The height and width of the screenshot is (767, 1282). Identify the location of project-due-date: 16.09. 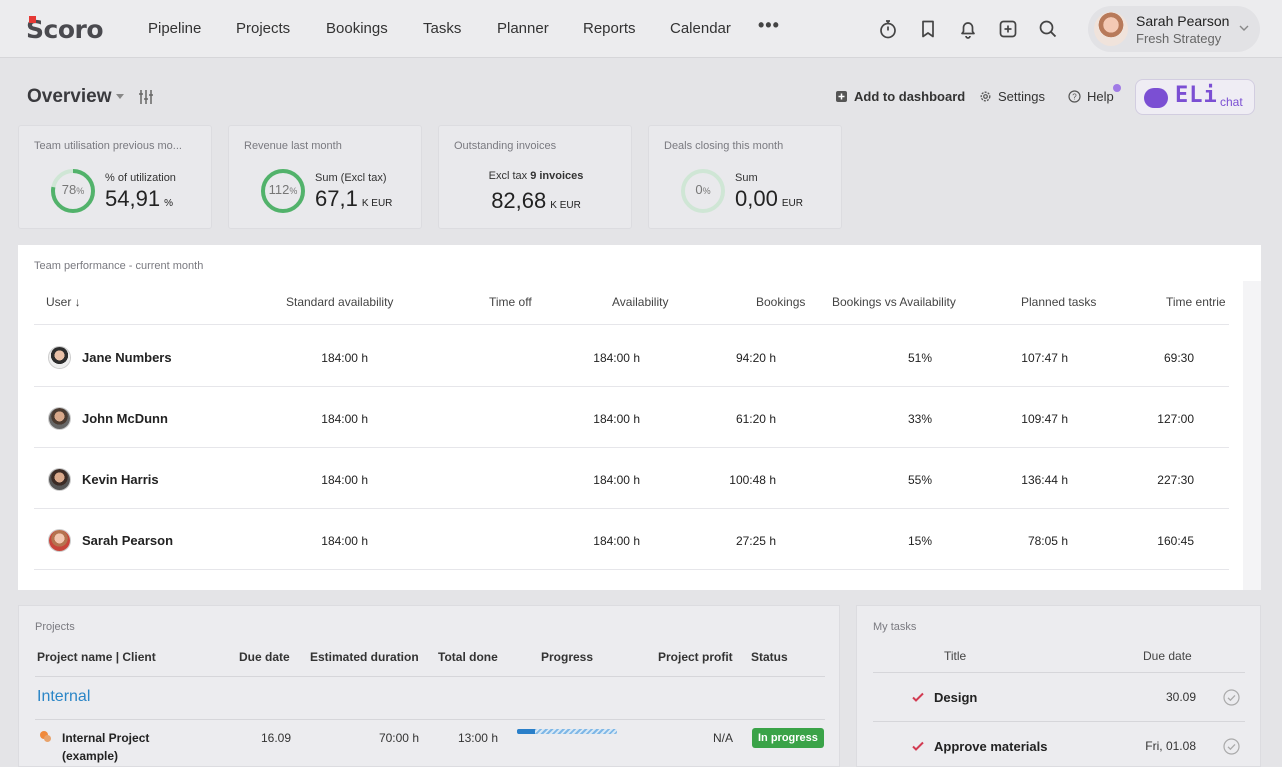
(275, 738).